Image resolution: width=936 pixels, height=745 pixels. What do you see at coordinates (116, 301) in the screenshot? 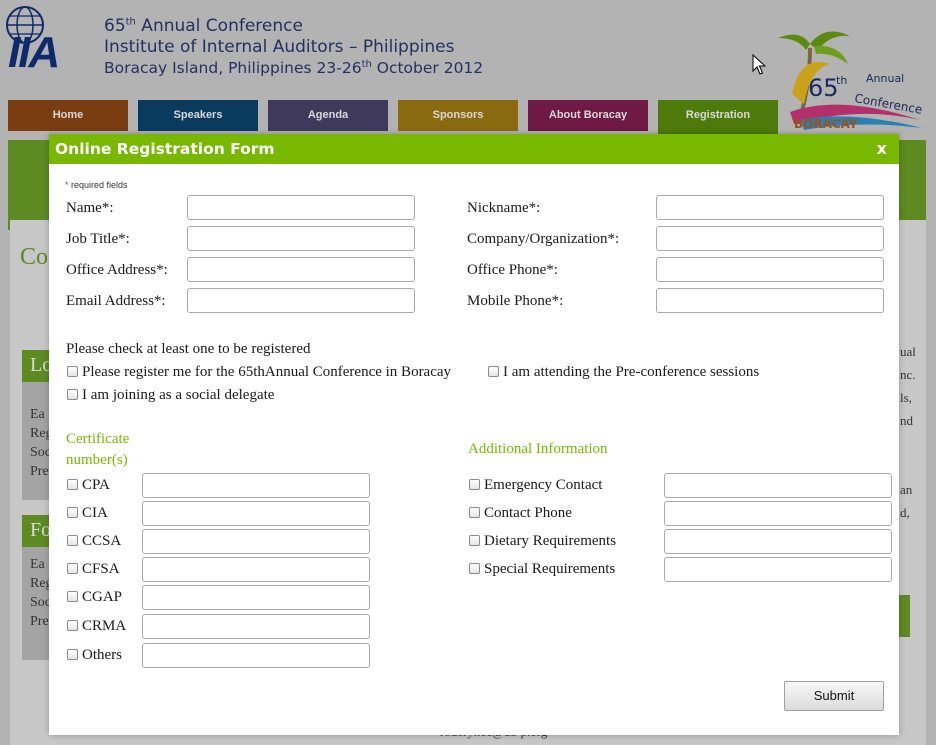
I see `email-address-label: Email Address*:` at bounding box center [116, 301].